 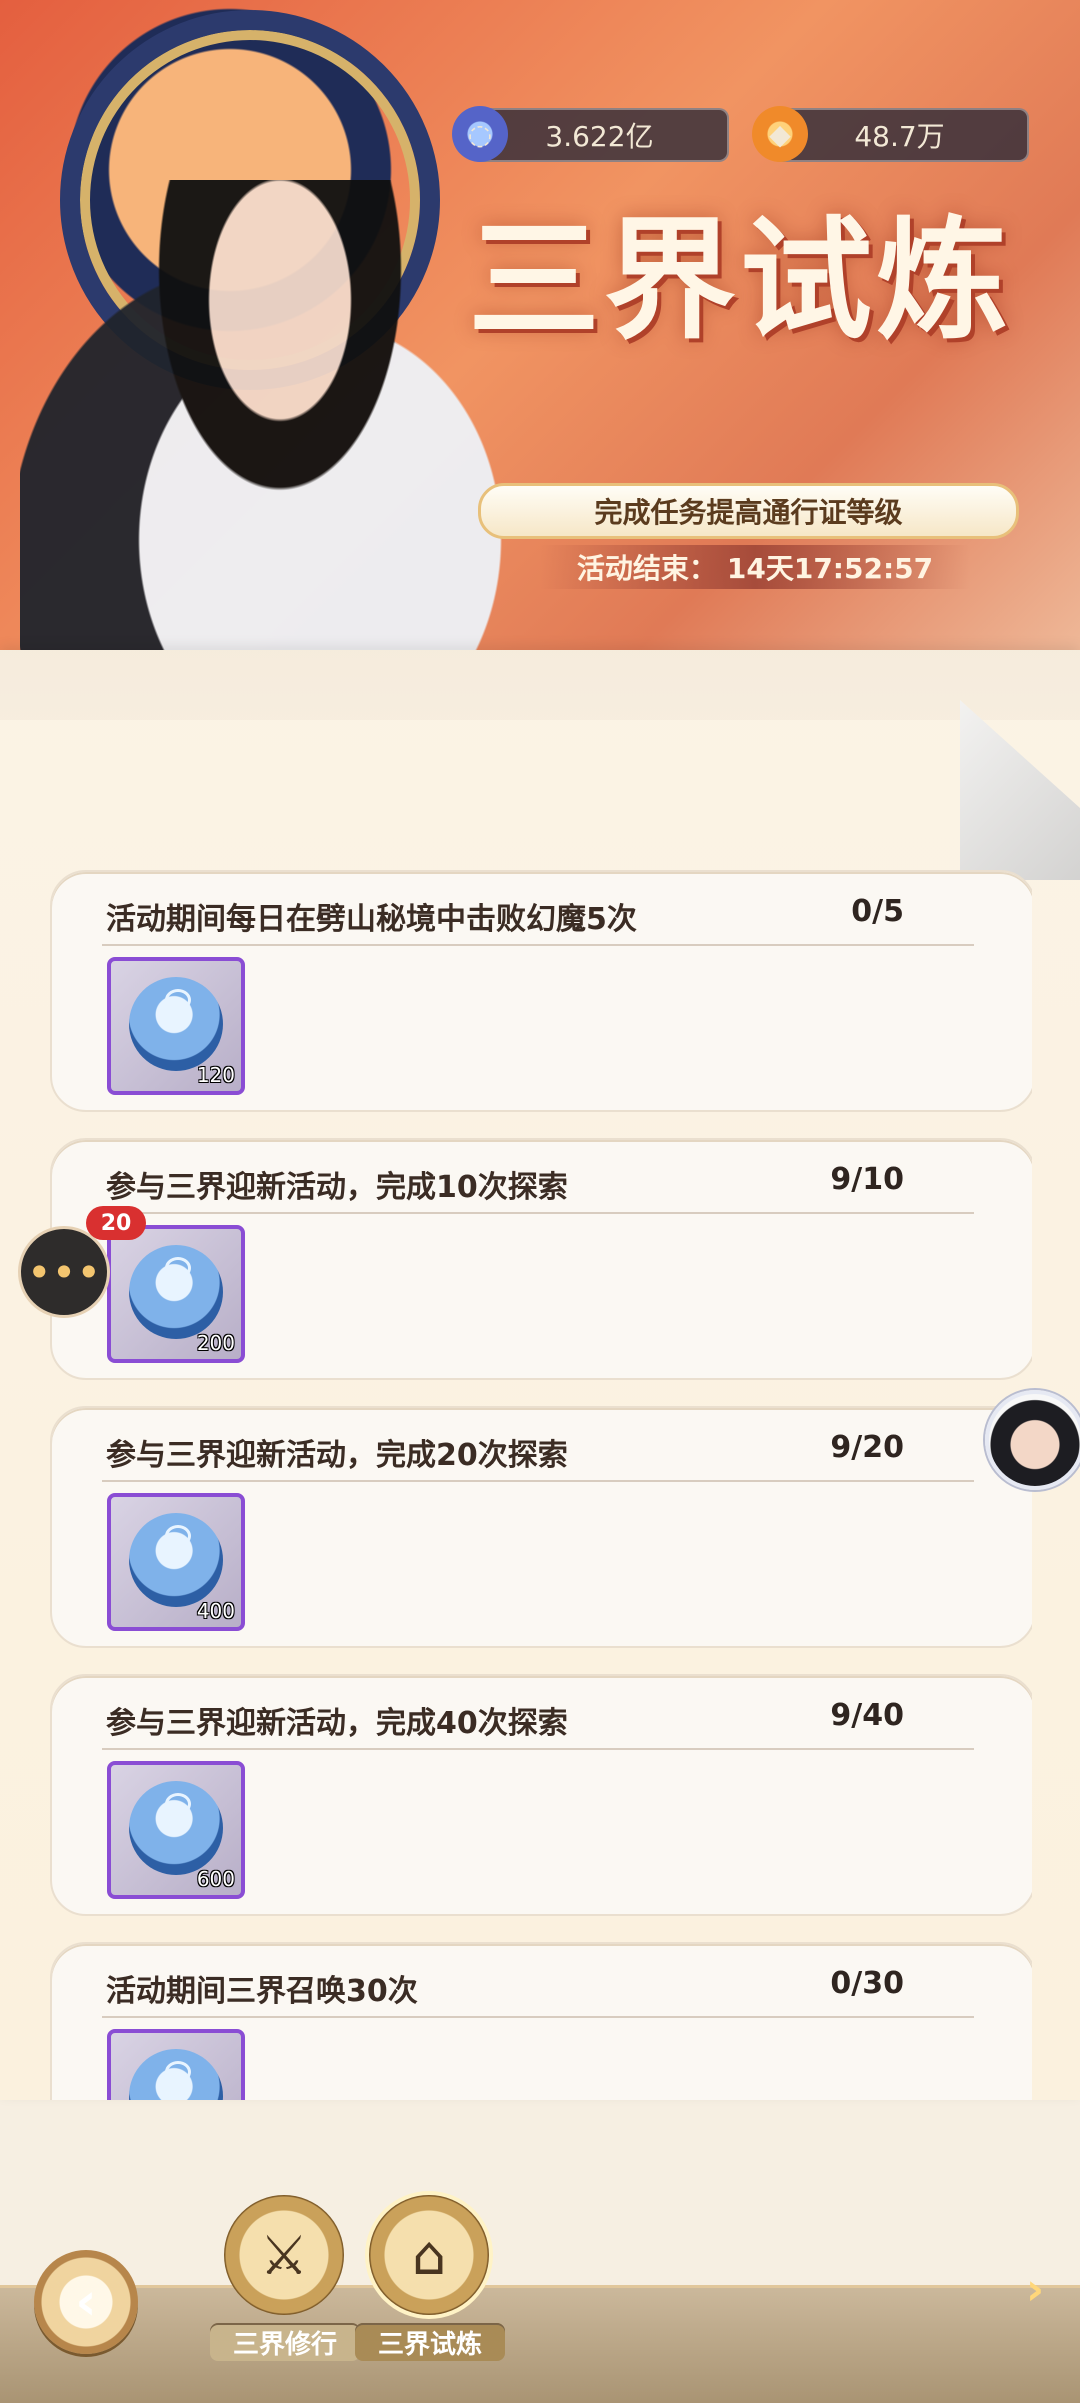 I want to click on temple-icon: ⌂, so click(x=429, y=2255).